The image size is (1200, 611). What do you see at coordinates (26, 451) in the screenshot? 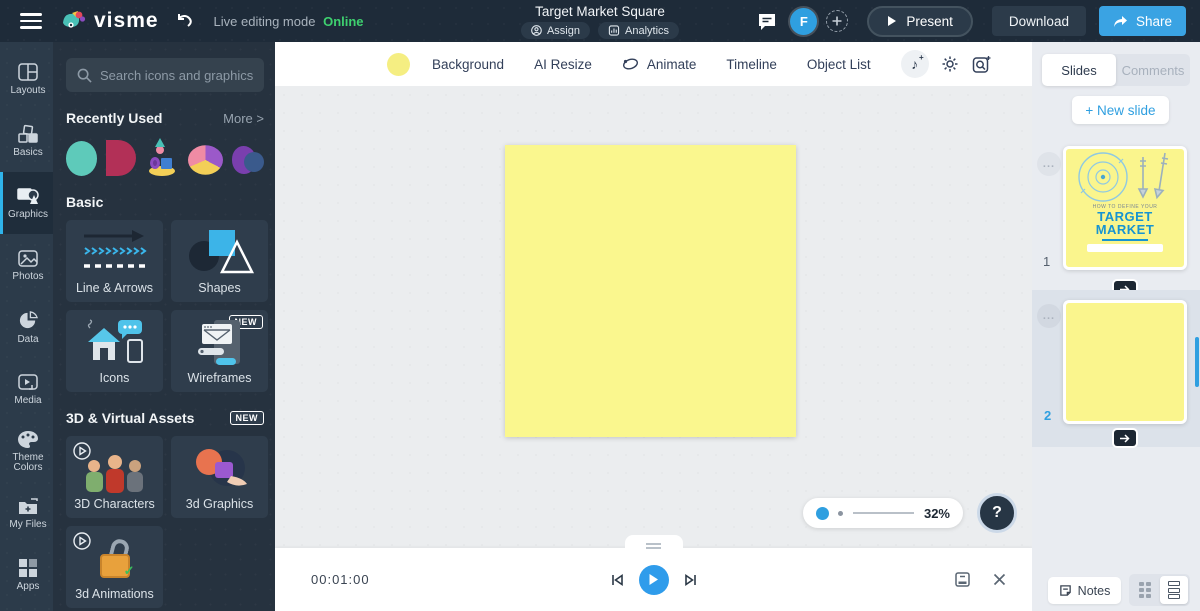
I see `sidebar-item-theme-colors: Theme Colors` at bounding box center [26, 451].